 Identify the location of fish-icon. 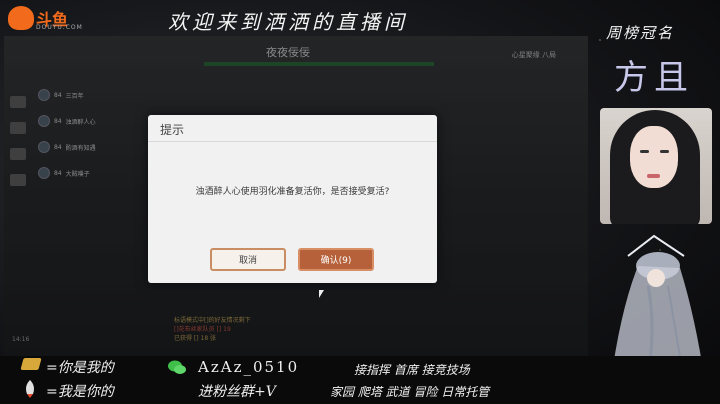
(21, 18).